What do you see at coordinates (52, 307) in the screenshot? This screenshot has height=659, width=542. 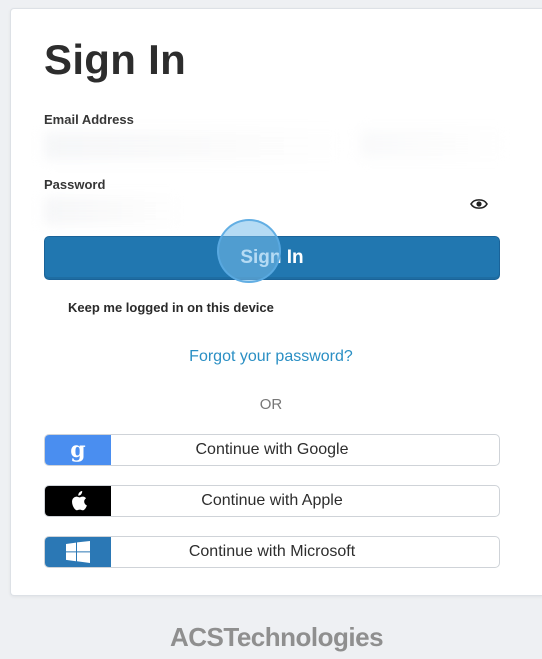 I see `keep-logged-in-checkbox` at bounding box center [52, 307].